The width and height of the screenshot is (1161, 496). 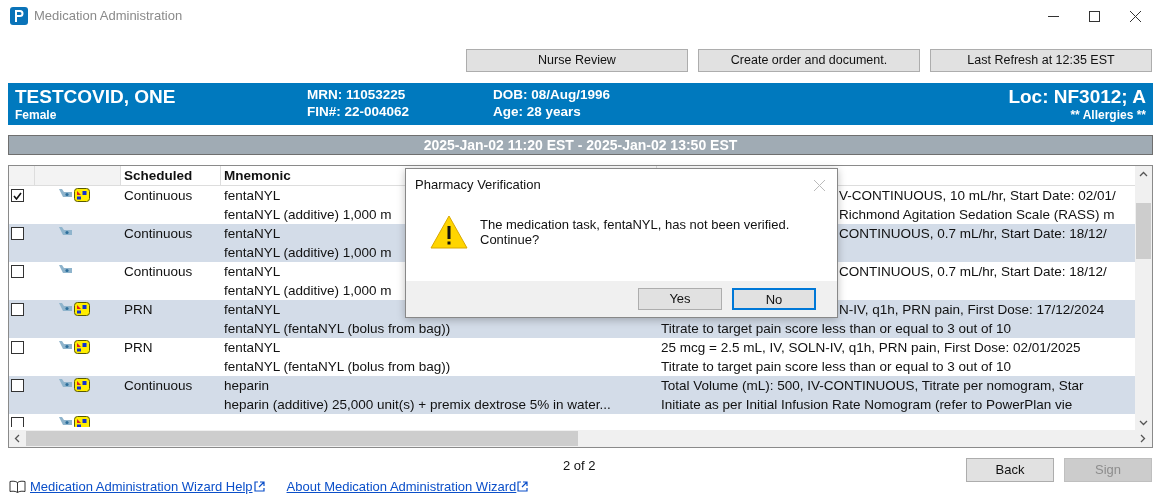 I want to click on patient-name: TESTCOVID, ONE, so click(x=96, y=97).